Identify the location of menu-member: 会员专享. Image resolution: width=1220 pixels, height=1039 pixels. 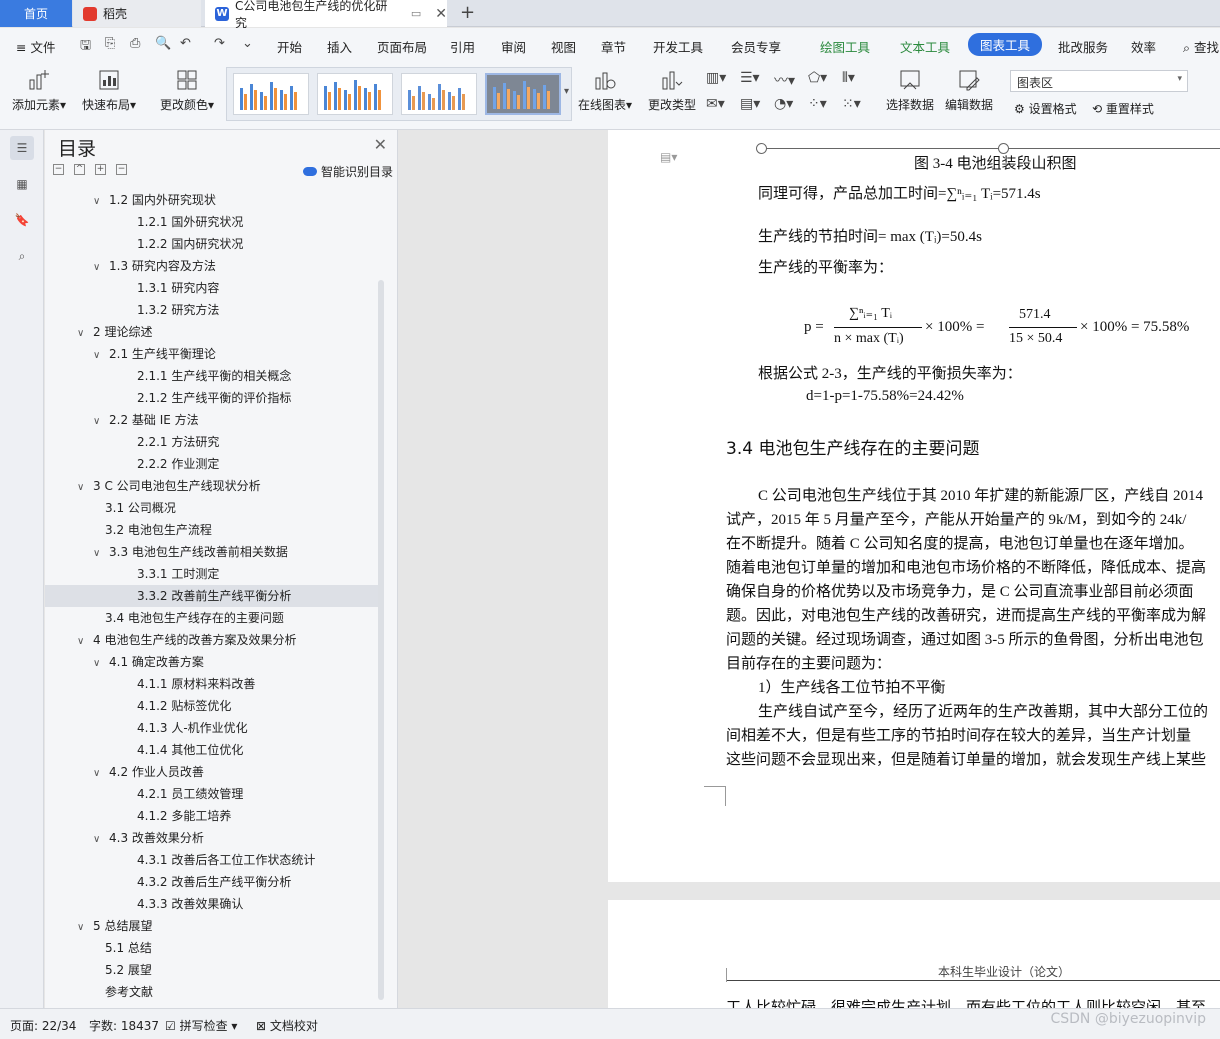
(756, 46).